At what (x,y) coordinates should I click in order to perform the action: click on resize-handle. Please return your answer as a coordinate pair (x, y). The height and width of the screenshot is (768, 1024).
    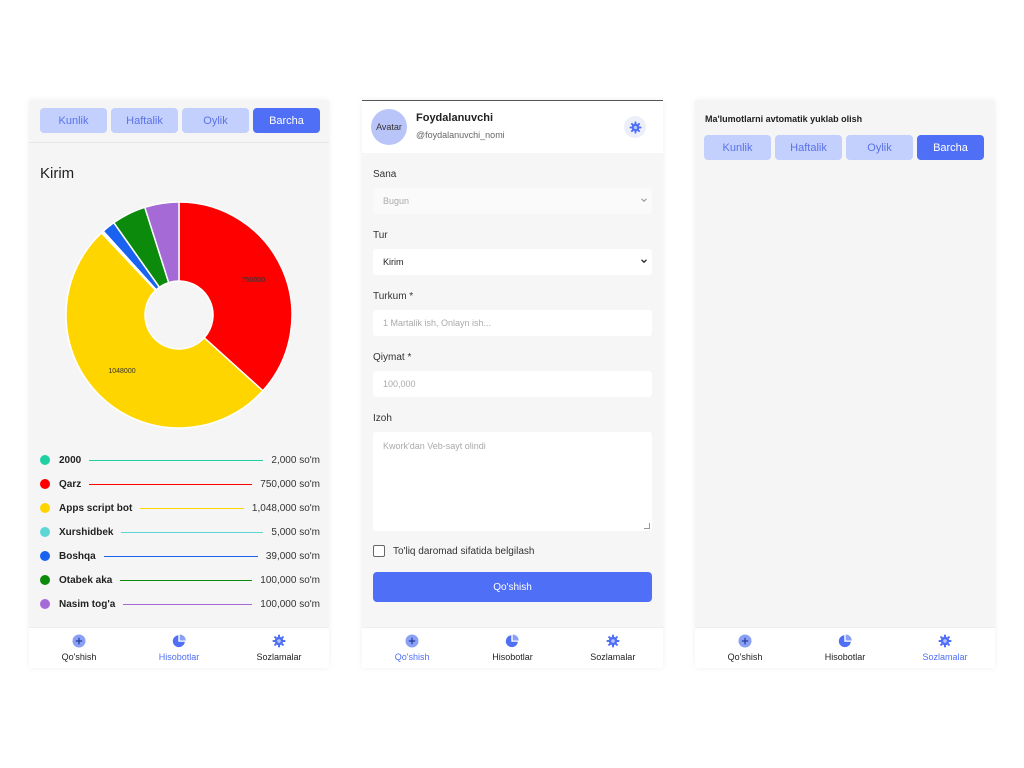
    Looking at the image, I should click on (647, 526).